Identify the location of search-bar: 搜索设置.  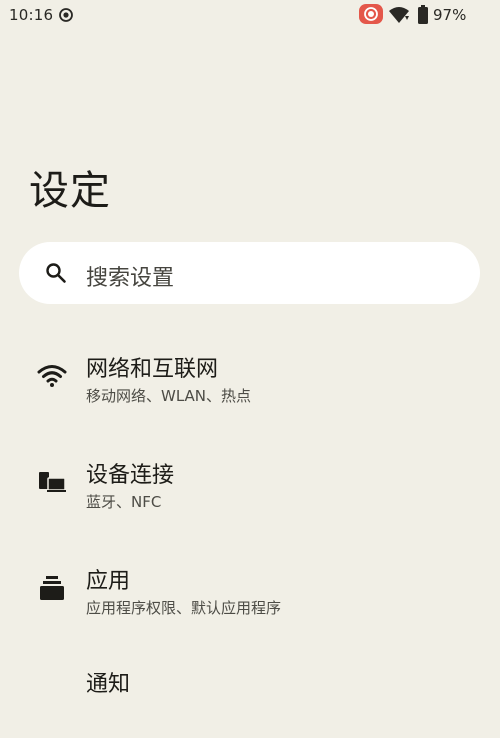
(249, 273).